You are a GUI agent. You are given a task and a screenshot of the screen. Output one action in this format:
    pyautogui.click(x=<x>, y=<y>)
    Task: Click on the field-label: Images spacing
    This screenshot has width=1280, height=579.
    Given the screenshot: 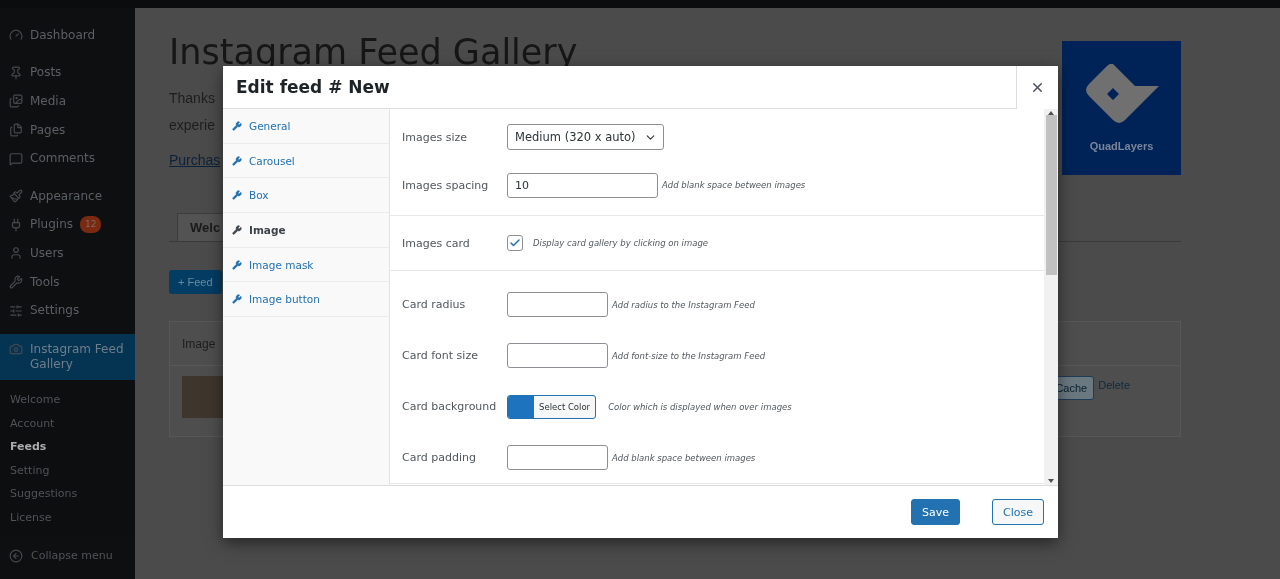 What is the action you would take?
    pyautogui.click(x=446, y=185)
    